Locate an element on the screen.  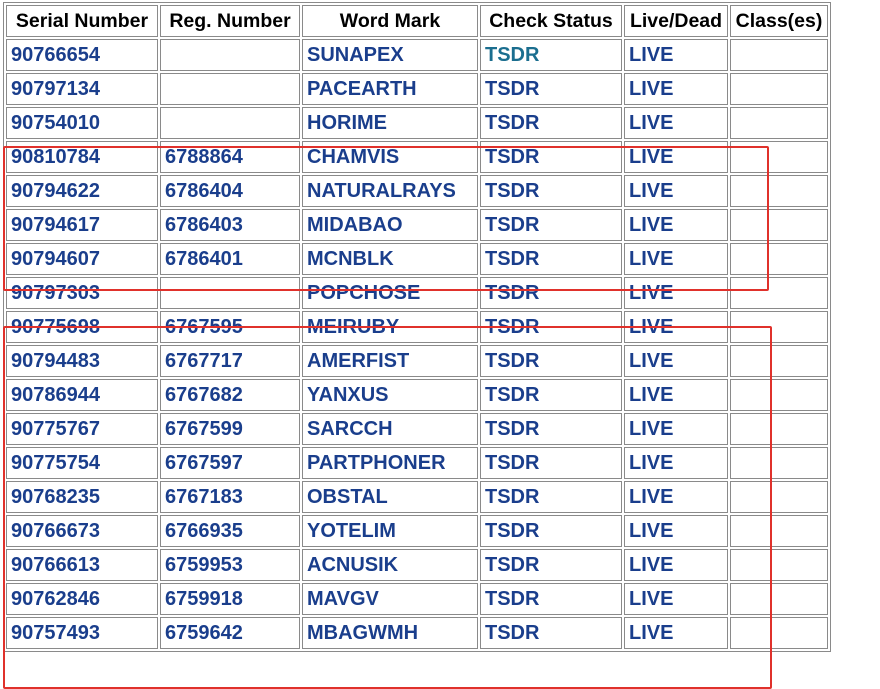
word-mark-link: YOTELIM is located at coordinates (351, 531).